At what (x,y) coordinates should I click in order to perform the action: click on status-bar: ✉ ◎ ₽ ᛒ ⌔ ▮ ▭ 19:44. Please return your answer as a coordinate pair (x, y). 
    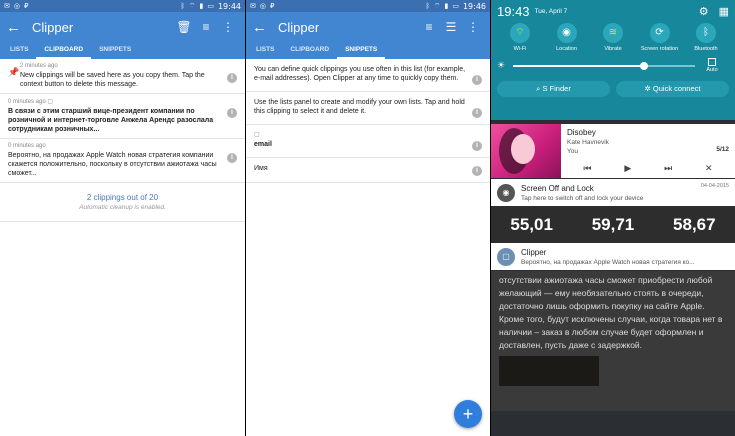
    Looking at the image, I should click on (122, 6).